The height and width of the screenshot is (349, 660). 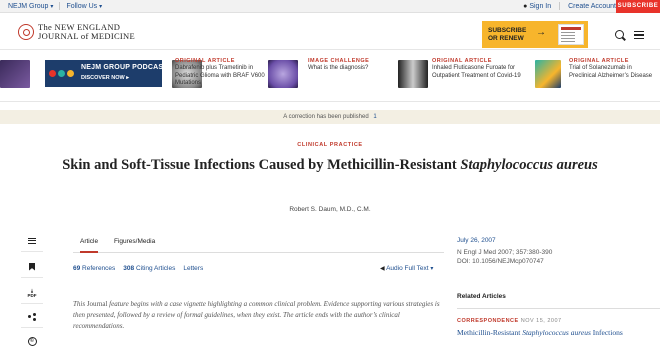 What do you see at coordinates (382, 269) in the screenshot?
I see `speaker-icon: ◀` at bounding box center [382, 269].